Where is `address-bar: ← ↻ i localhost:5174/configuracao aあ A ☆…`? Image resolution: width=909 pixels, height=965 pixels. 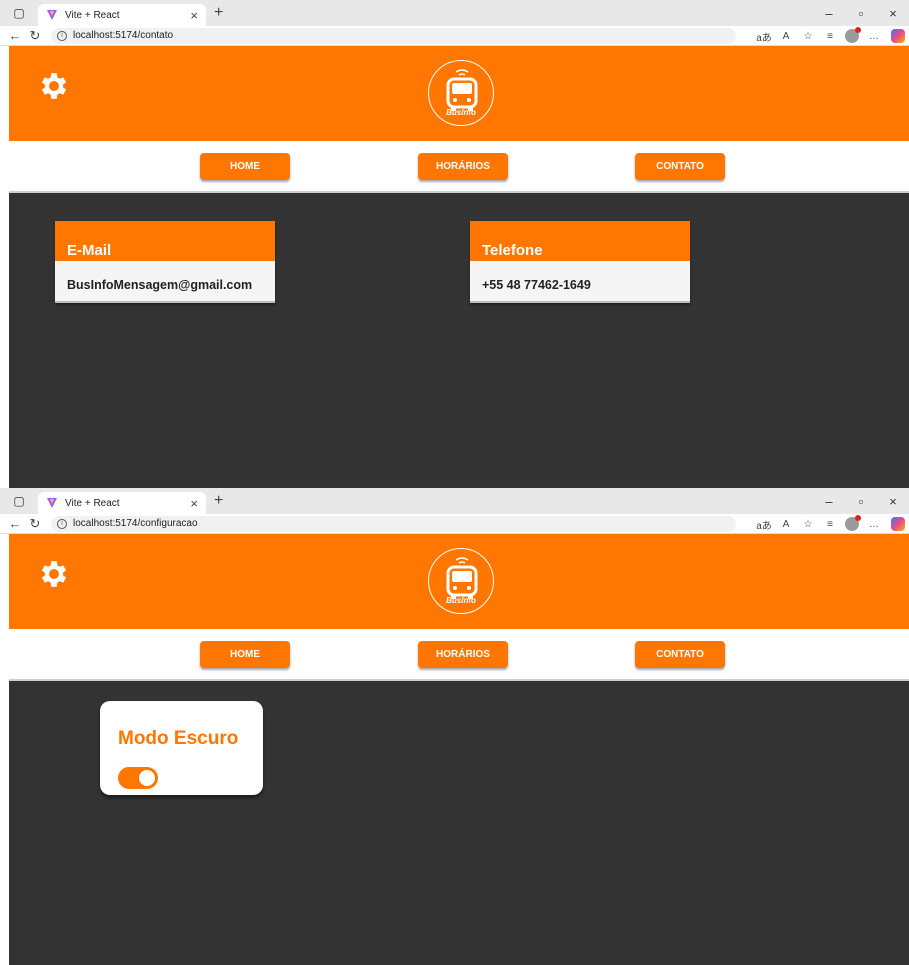 address-bar: ← ↻ i localhost:5174/configuracao aあ A ☆… is located at coordinates (454, 524).